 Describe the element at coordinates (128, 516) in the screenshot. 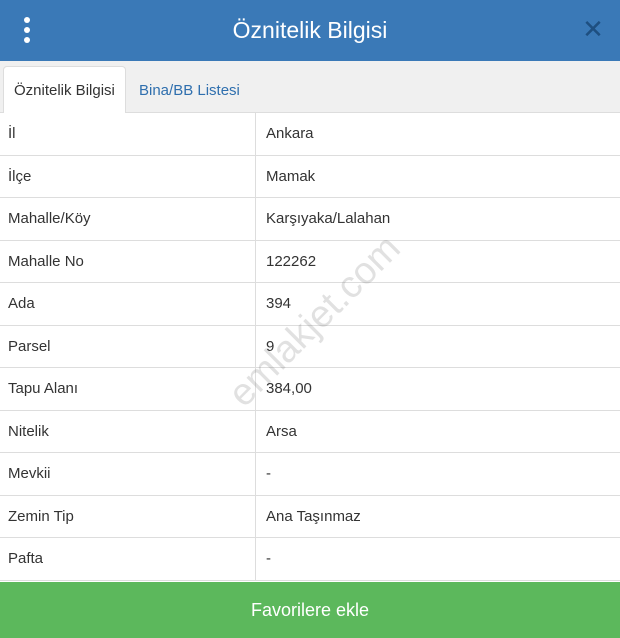

I see `attribute-key: Zemin Tip` at that location.